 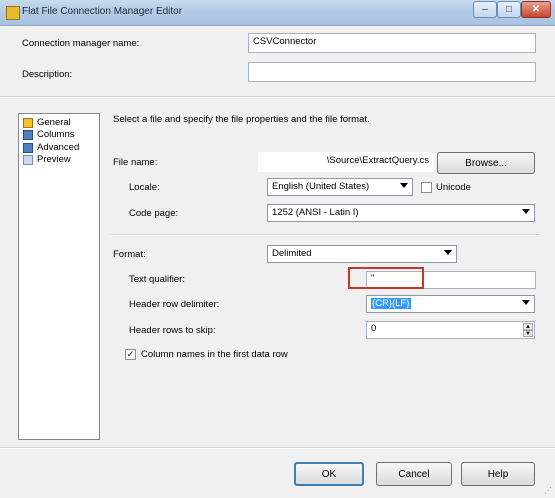 I want to click on format-select: Delimited, so click(x=362, y=254).